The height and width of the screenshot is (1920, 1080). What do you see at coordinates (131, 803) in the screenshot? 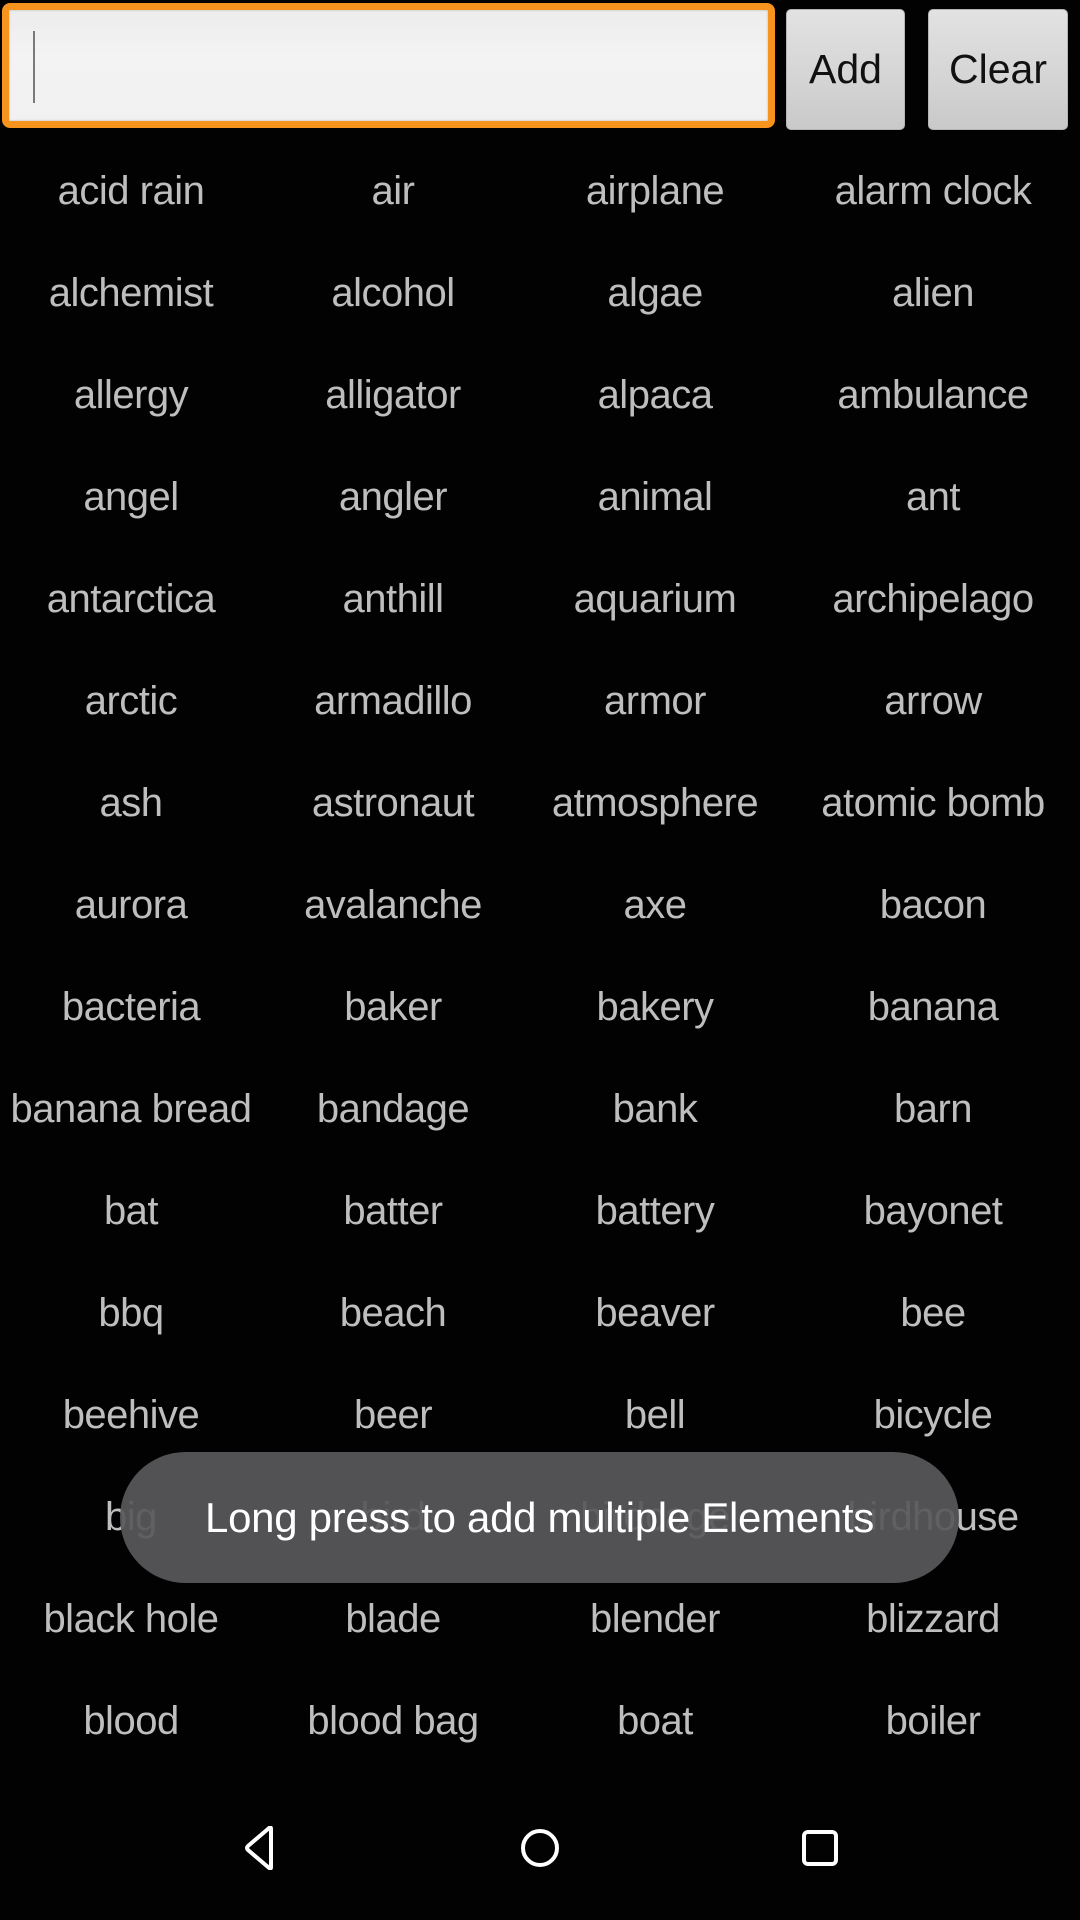
I see `element-item: ash` at bounding box center [131, 803].